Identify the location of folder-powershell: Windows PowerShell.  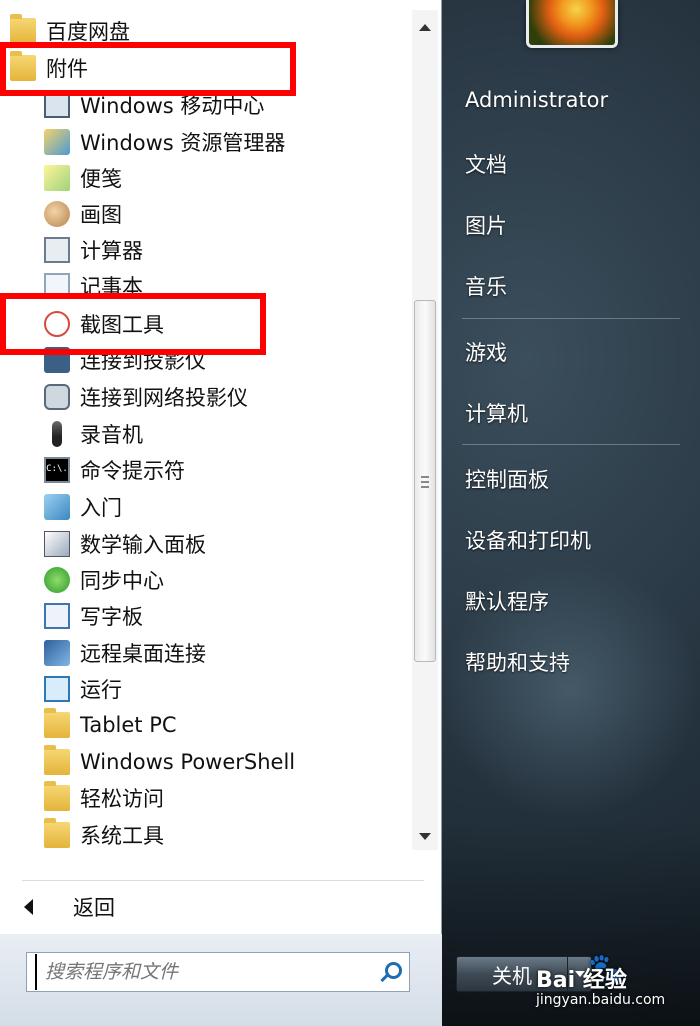
(169, 762).